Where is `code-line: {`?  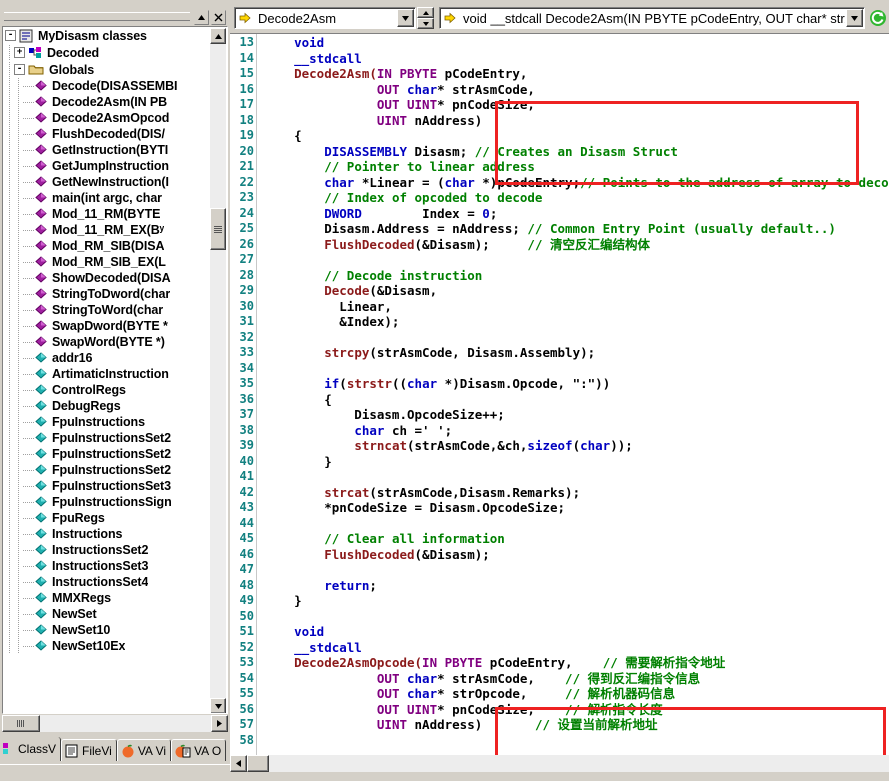
code-line: { is located at coordinates (576, 136).